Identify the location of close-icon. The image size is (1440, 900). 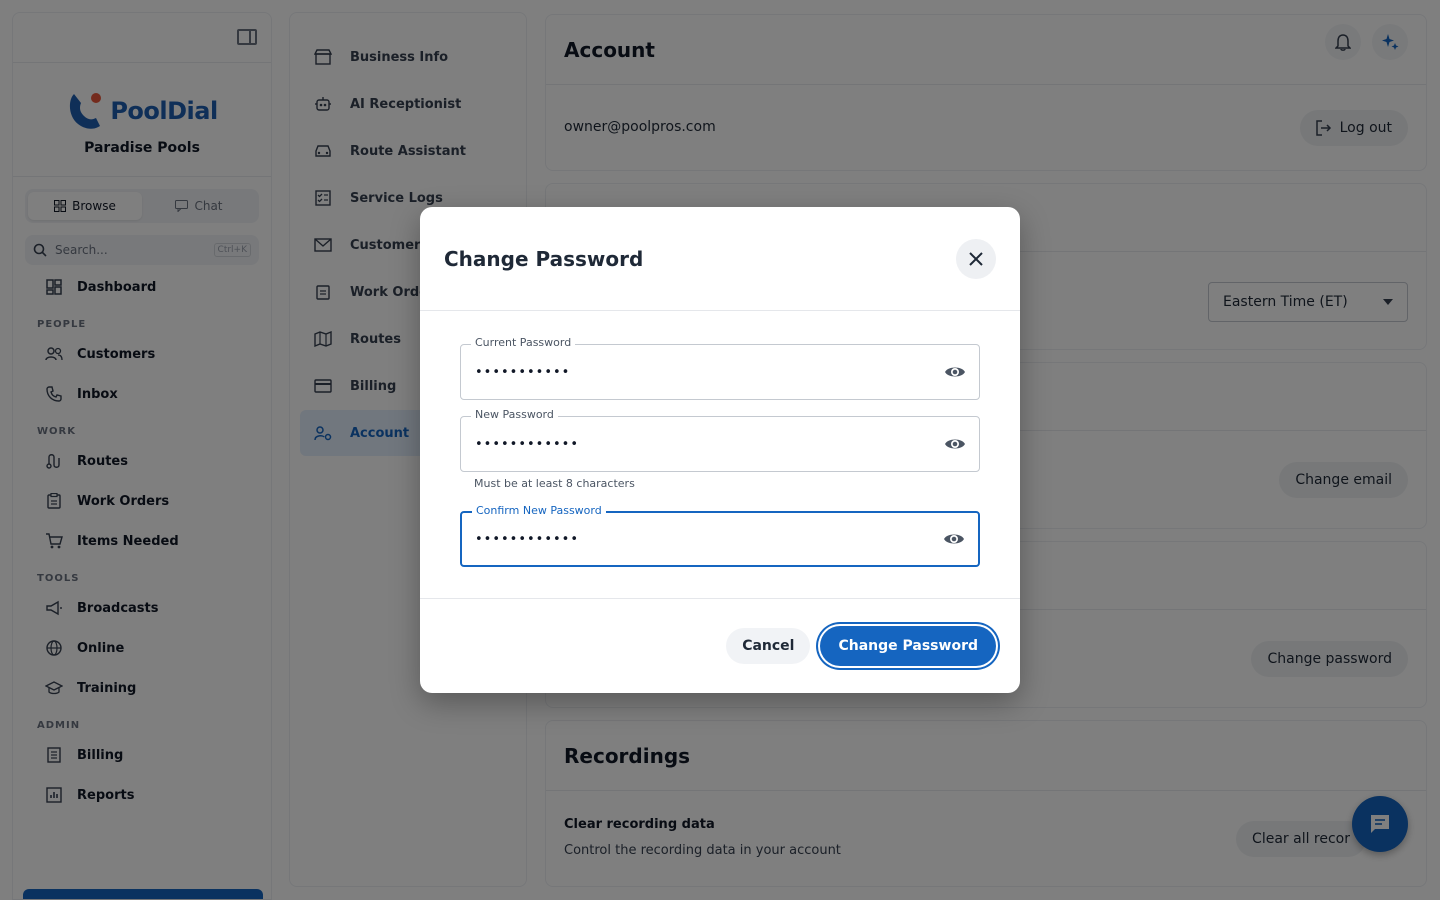
(976, 258).